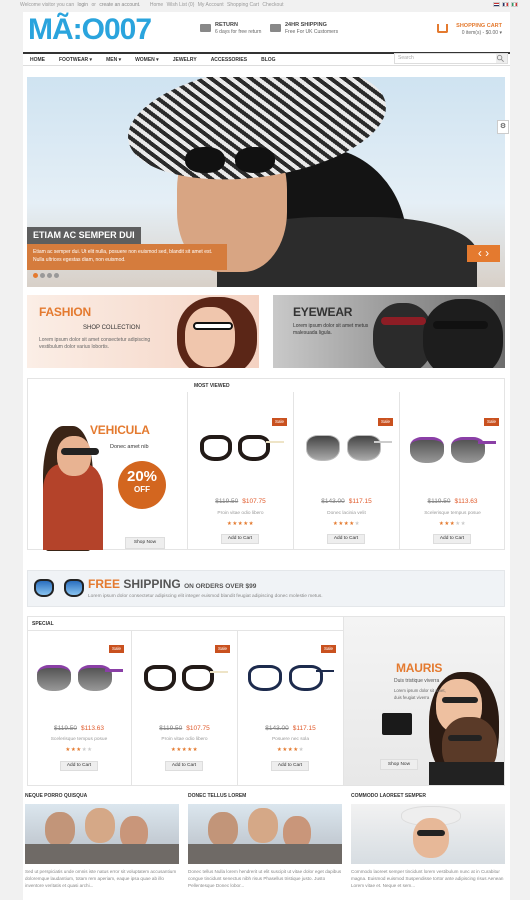 This screenshot has height=900, width=530. Describe the element at coordinates (514, 4) in the screenshot. I see `flag-it-icon` at that location.